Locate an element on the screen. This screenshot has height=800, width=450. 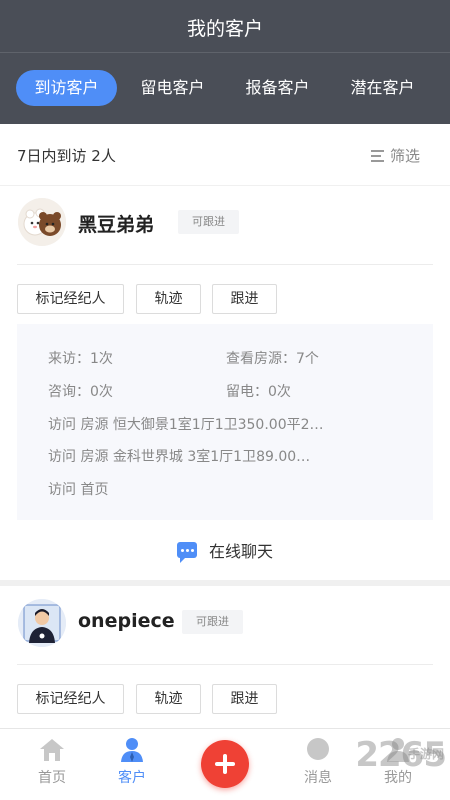
bottom-nav: 首页 客户 消息 我的 2265 手游网 is located at coordinates (225, 764).